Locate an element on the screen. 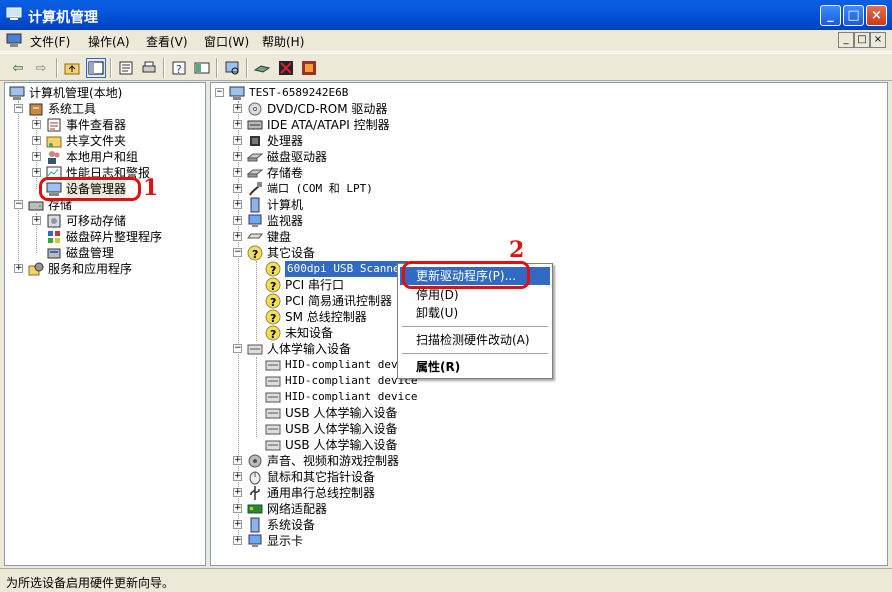 The image size is (892, 592). defrag-icon is located at coordinates (54, 237).